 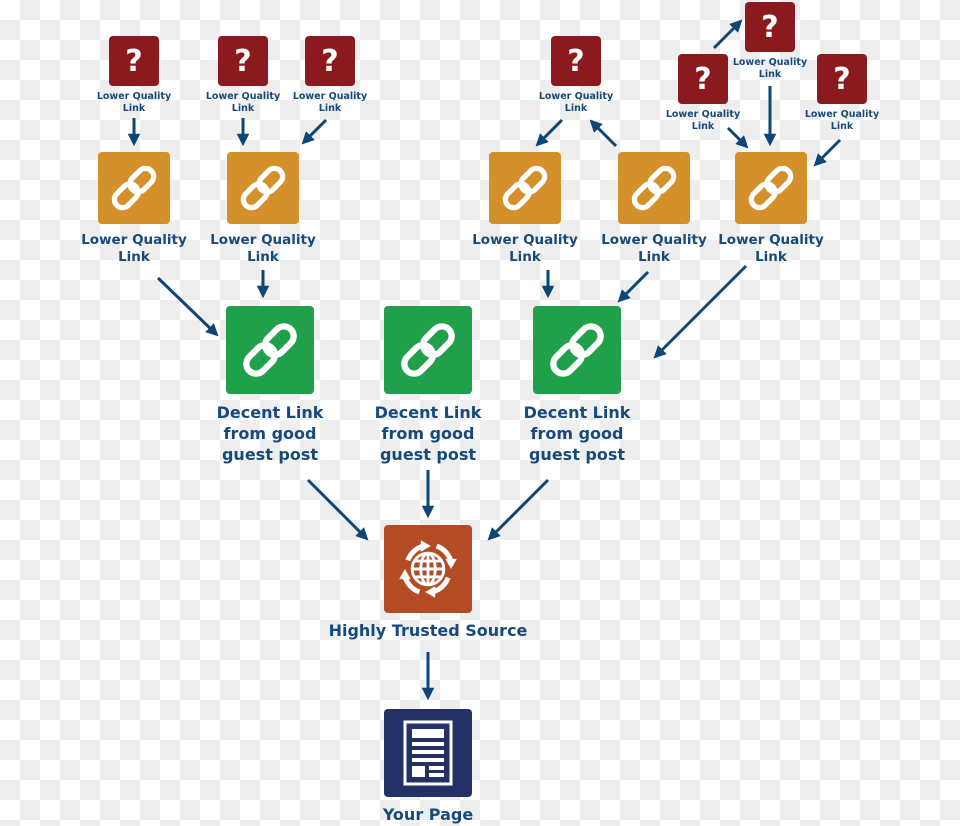 I want to click on trusted-source-node: Highly Trusted Source, so click(x=428, y=583).